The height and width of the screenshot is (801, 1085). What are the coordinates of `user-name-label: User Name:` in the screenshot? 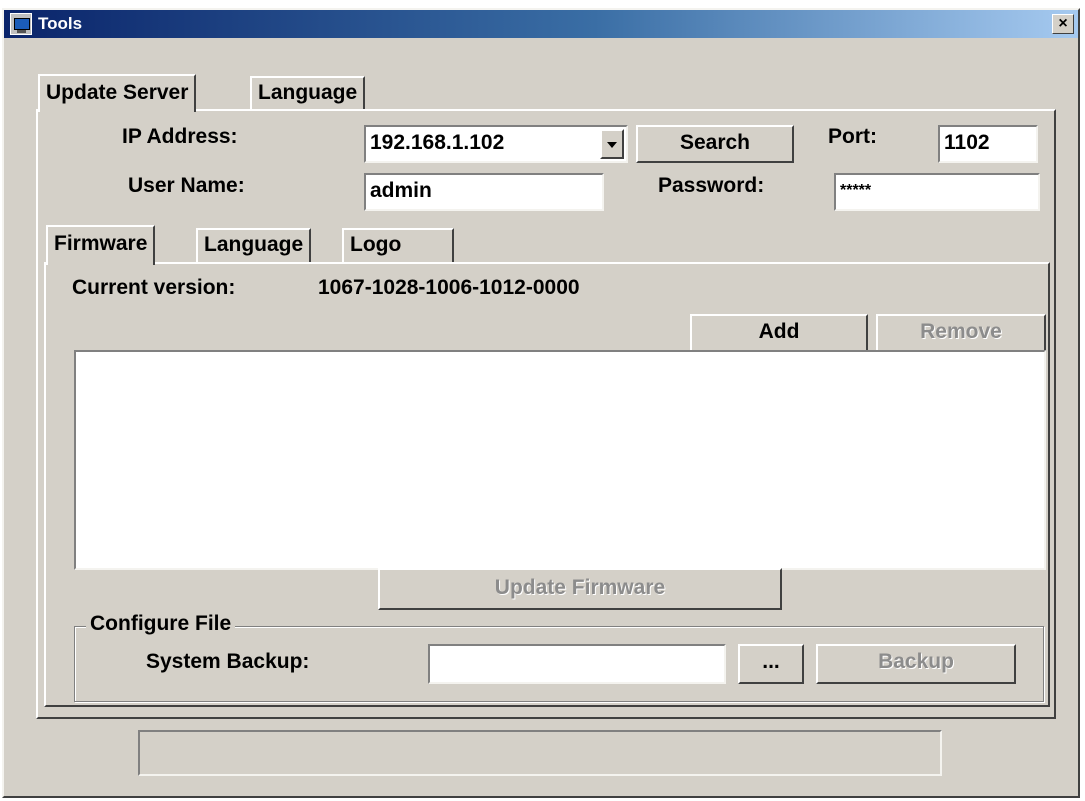 It's located at (186, 185).